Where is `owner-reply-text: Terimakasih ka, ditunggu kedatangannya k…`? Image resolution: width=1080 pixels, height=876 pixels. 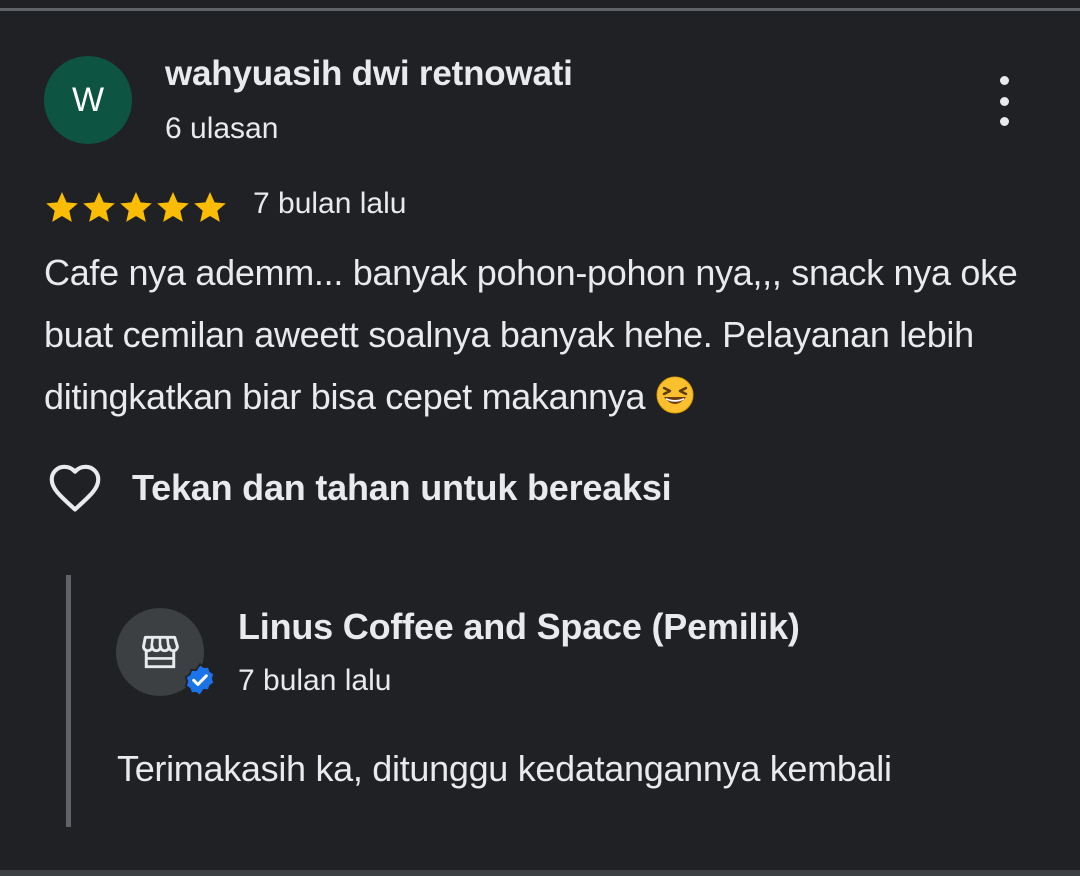 owner-reply-text: Terimakasih ka, ditunggu kedatangannya k… is located at coordinates (504, 768).